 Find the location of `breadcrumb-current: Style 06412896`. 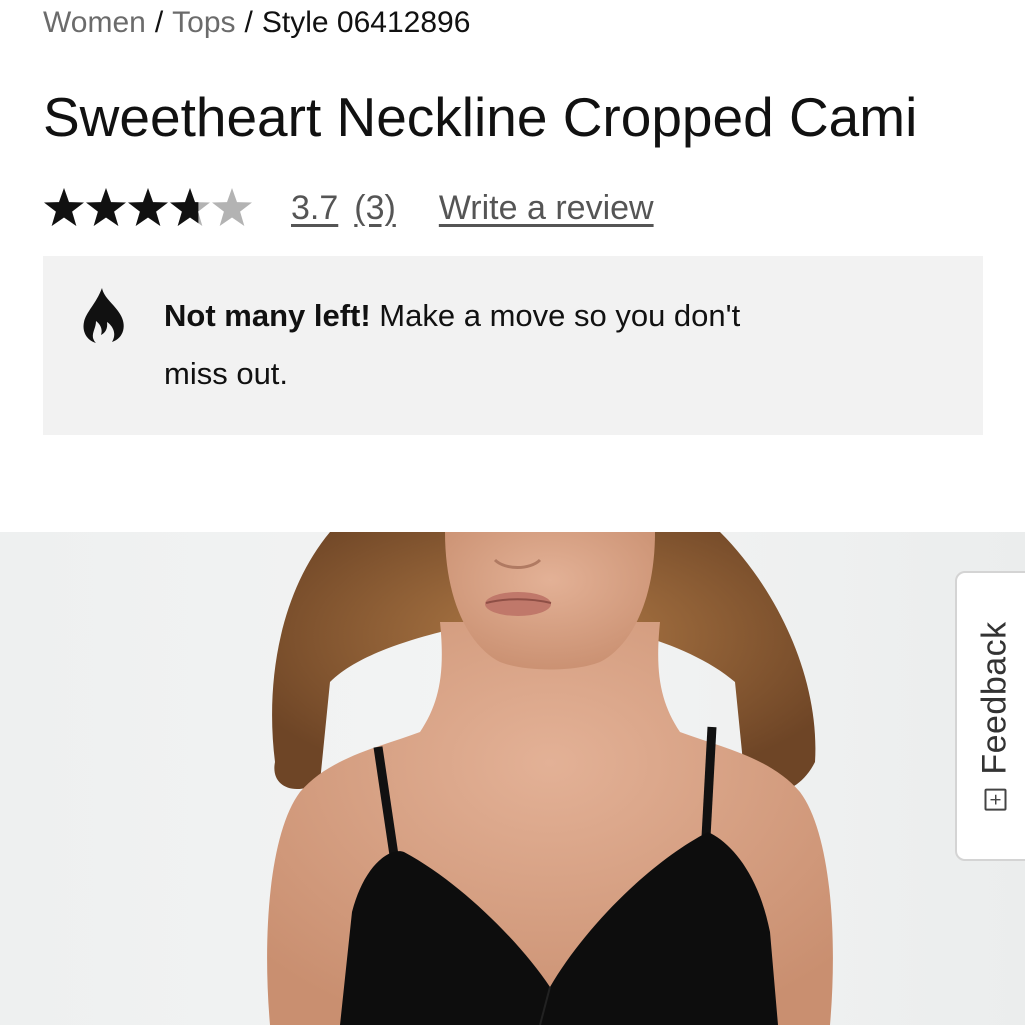

breadcrumb-current: Style 06412896 is located at coordinates (366, 22).